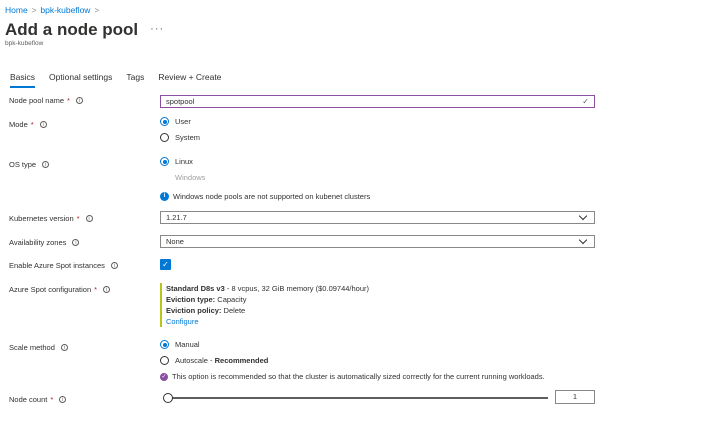 The image size is (720, 441). I want to click on node-pool-name-input: spotpool ✓, so click(377, 101).